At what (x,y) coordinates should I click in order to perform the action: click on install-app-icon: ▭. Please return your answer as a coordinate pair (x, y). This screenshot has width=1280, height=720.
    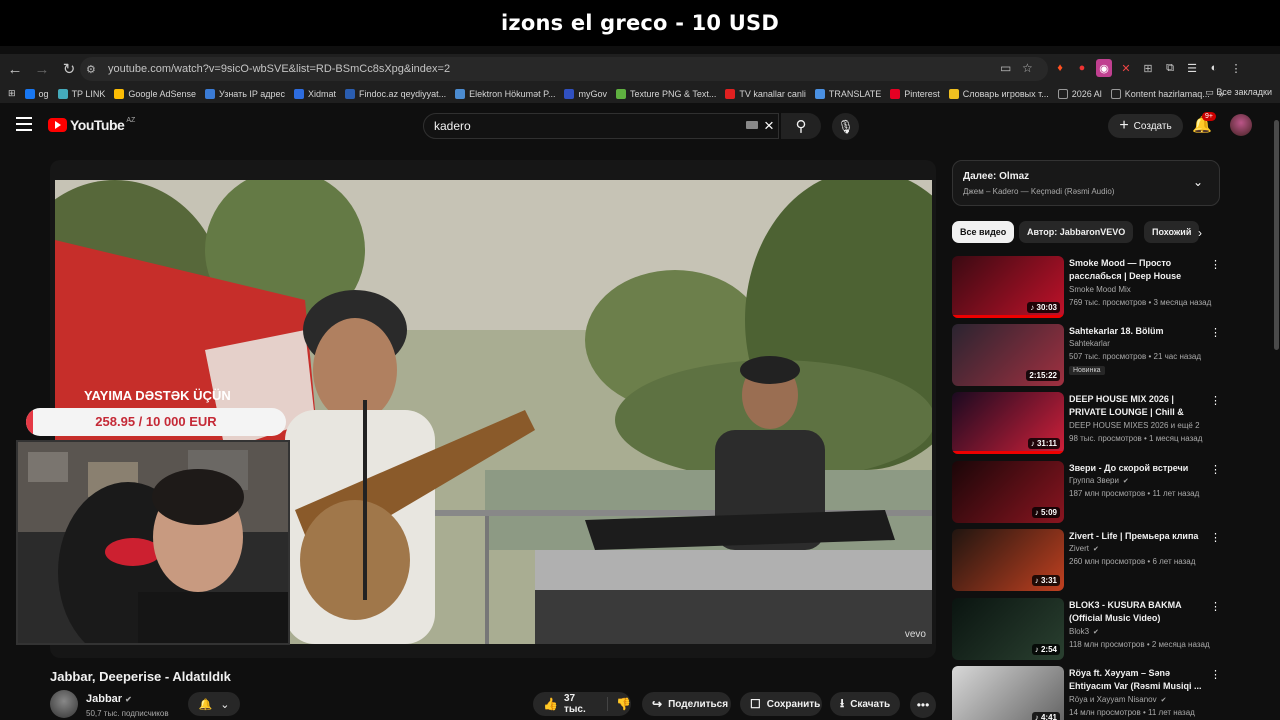
    Looking at the image, I should click on (1005, 68).